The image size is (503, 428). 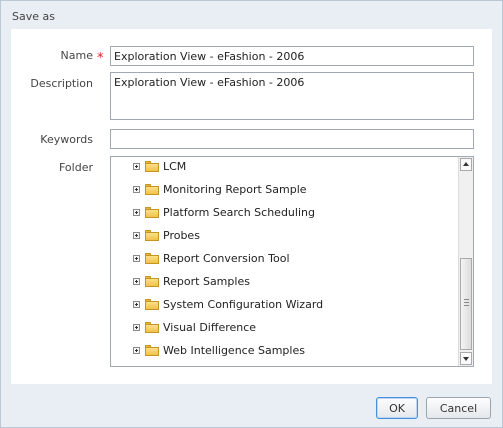 I want to click on arrow-up-icon, so click(x=466, y=164).